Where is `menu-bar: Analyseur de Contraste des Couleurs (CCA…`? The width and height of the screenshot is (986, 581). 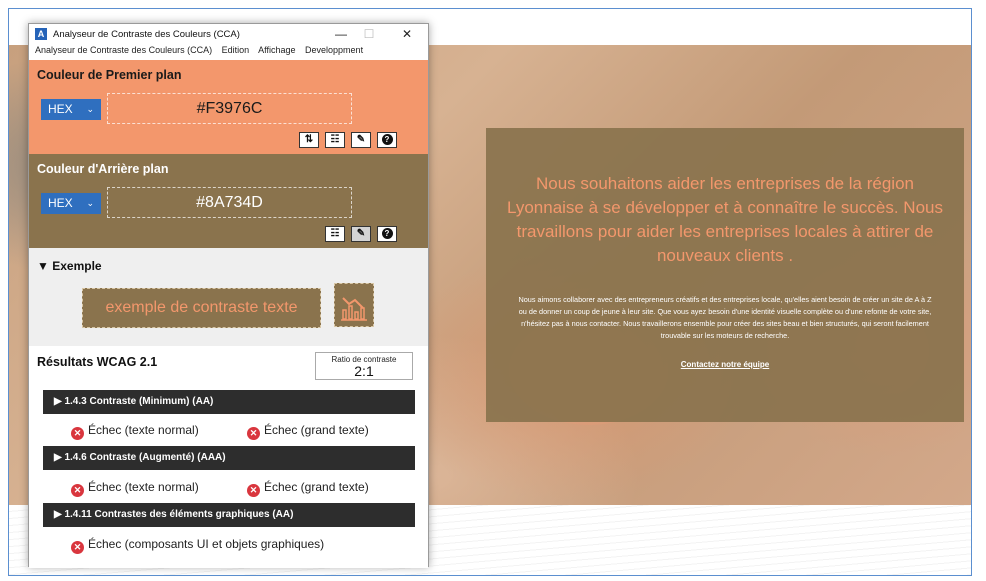 menu-bar: Analyseur de Contraste des Couleurs (CCA… is located at coordinates (228, 51).